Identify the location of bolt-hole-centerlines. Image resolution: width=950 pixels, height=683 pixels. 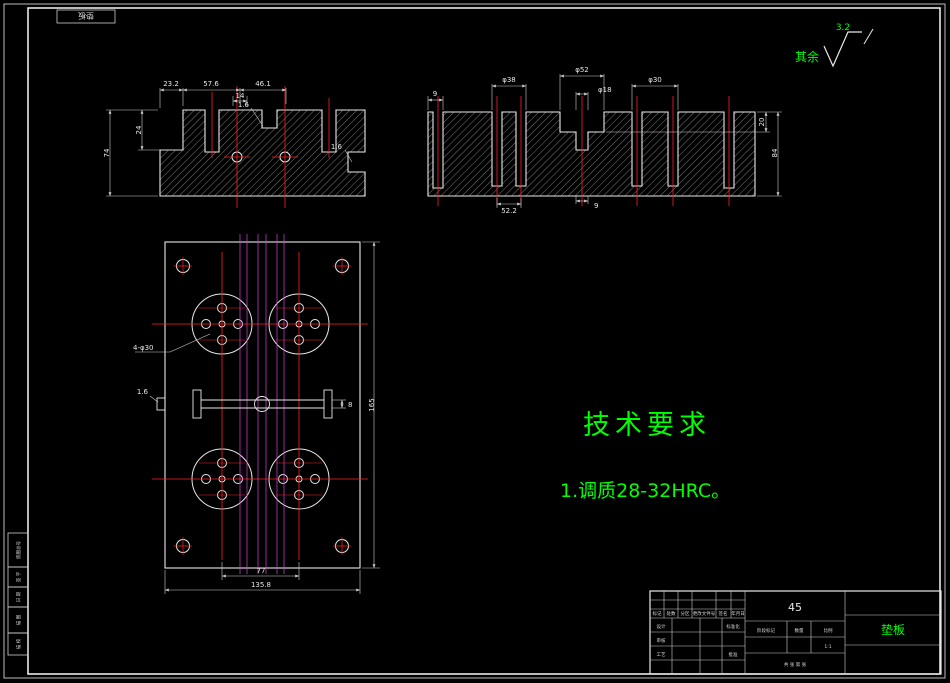
(260, 401).